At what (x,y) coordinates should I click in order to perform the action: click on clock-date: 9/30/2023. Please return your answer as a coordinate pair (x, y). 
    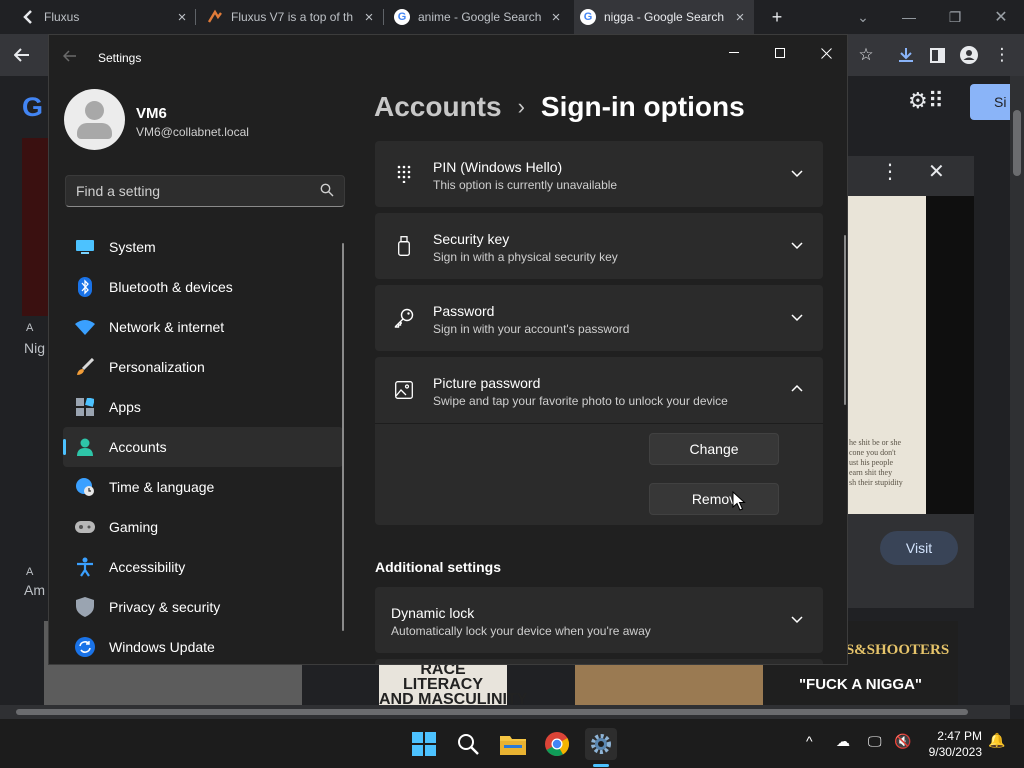
    Looking at the image, I should click on (946, 752).